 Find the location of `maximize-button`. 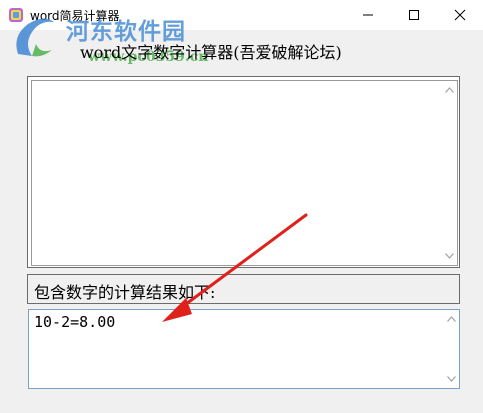

maximize-button is located at coordinates (414, 15).